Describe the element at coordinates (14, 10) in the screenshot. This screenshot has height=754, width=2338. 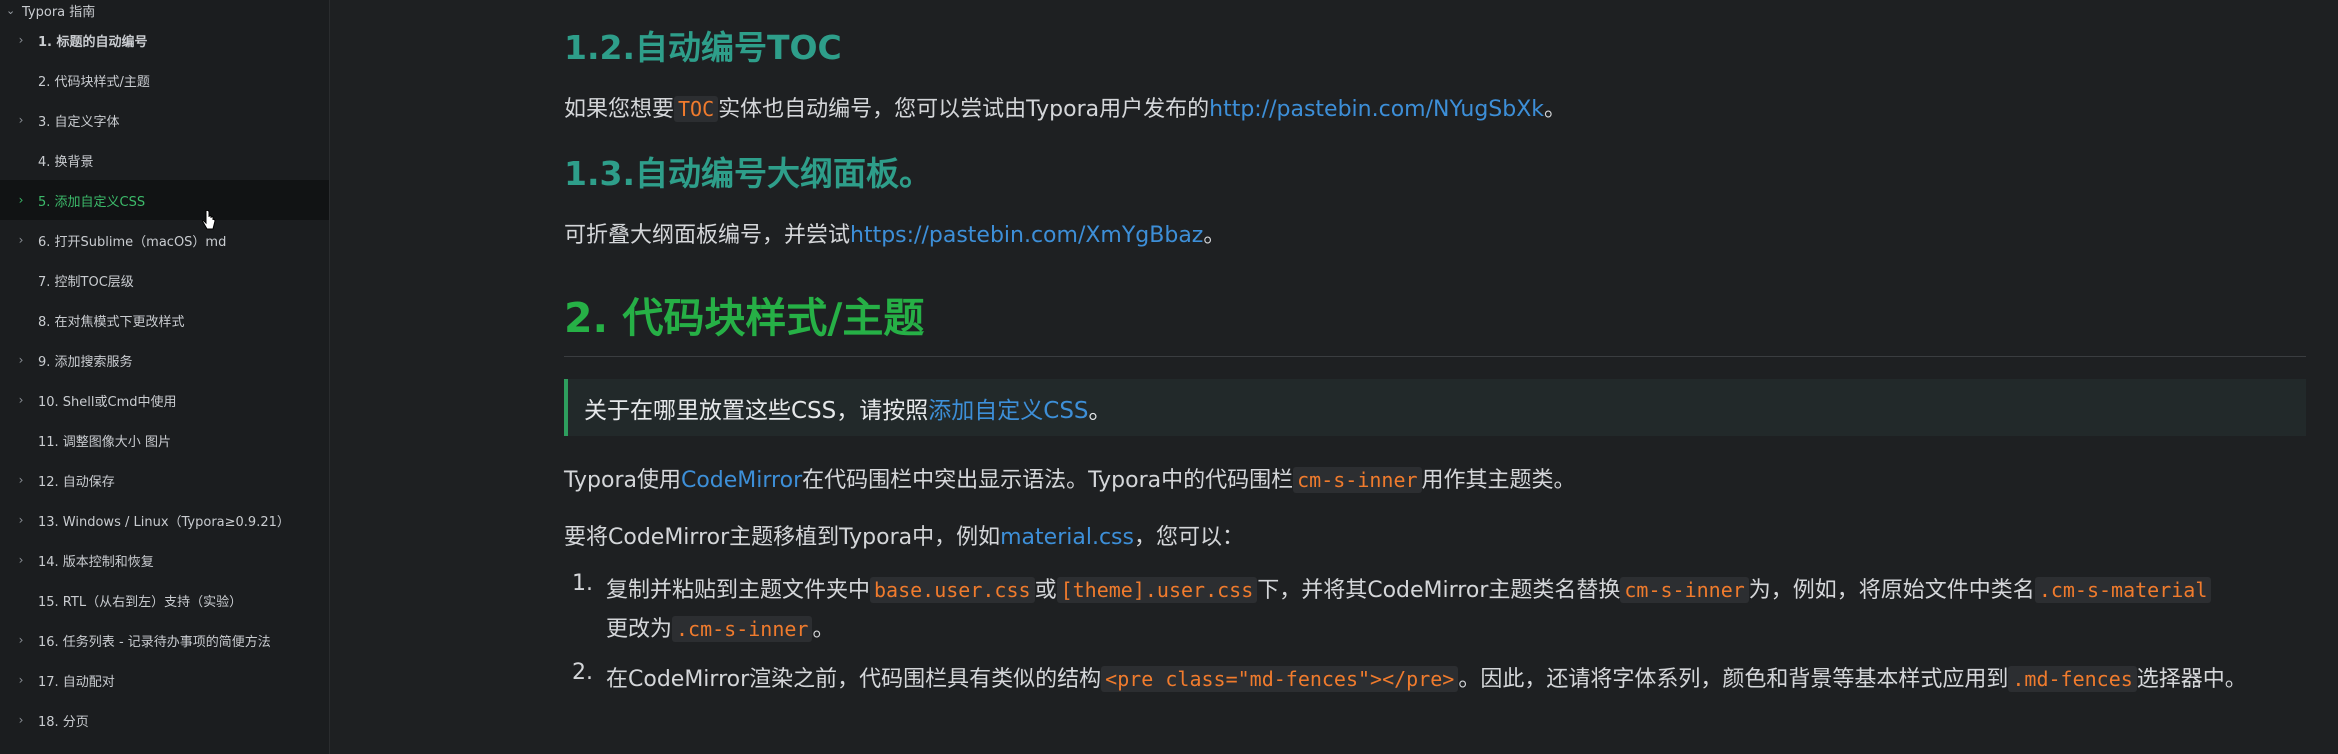
I see `chevron-down-icon: ⌄` at that location.